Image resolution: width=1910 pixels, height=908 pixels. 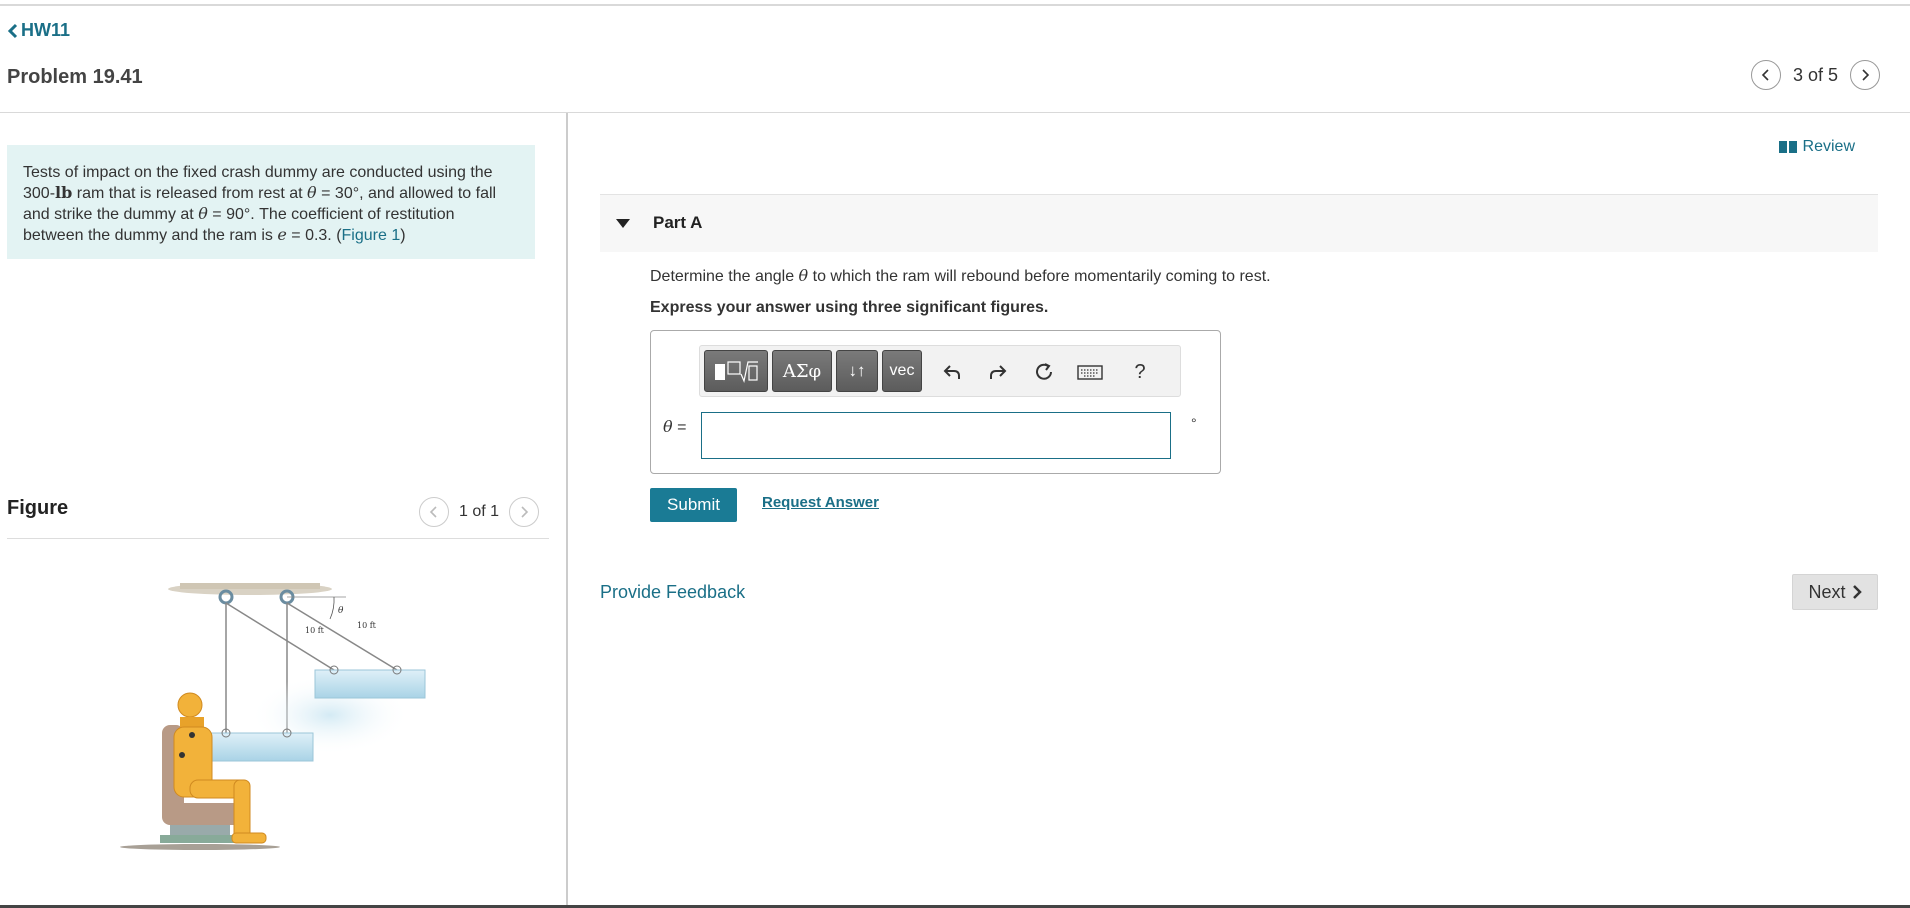 I want to click on reset-button, so click(x=1044, y=372).